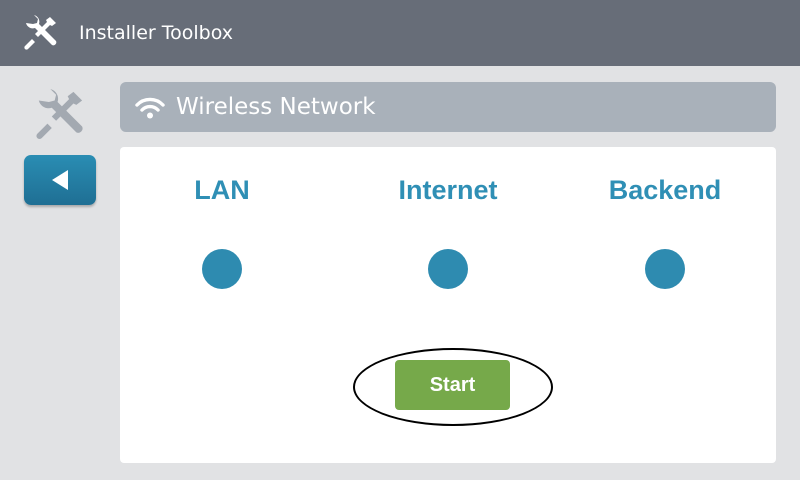 This screenshot has height=480, width=800. What do you see at coordinates (448, 227) in the screenshot?
I see `status-internet: Internet` at bounding box center [448, 227].